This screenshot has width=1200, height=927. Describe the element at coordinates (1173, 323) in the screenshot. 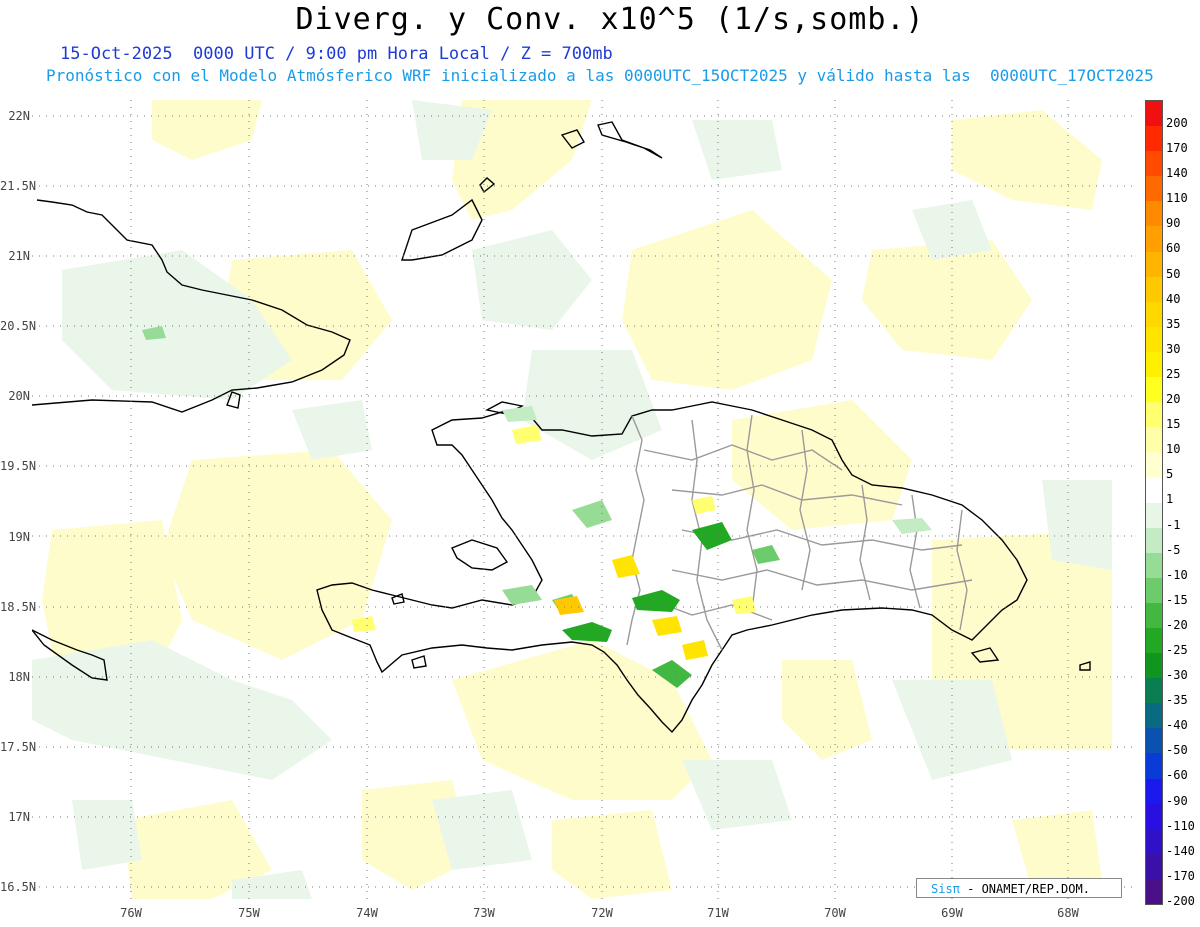

I see `colorbar-label: 35` at that location.